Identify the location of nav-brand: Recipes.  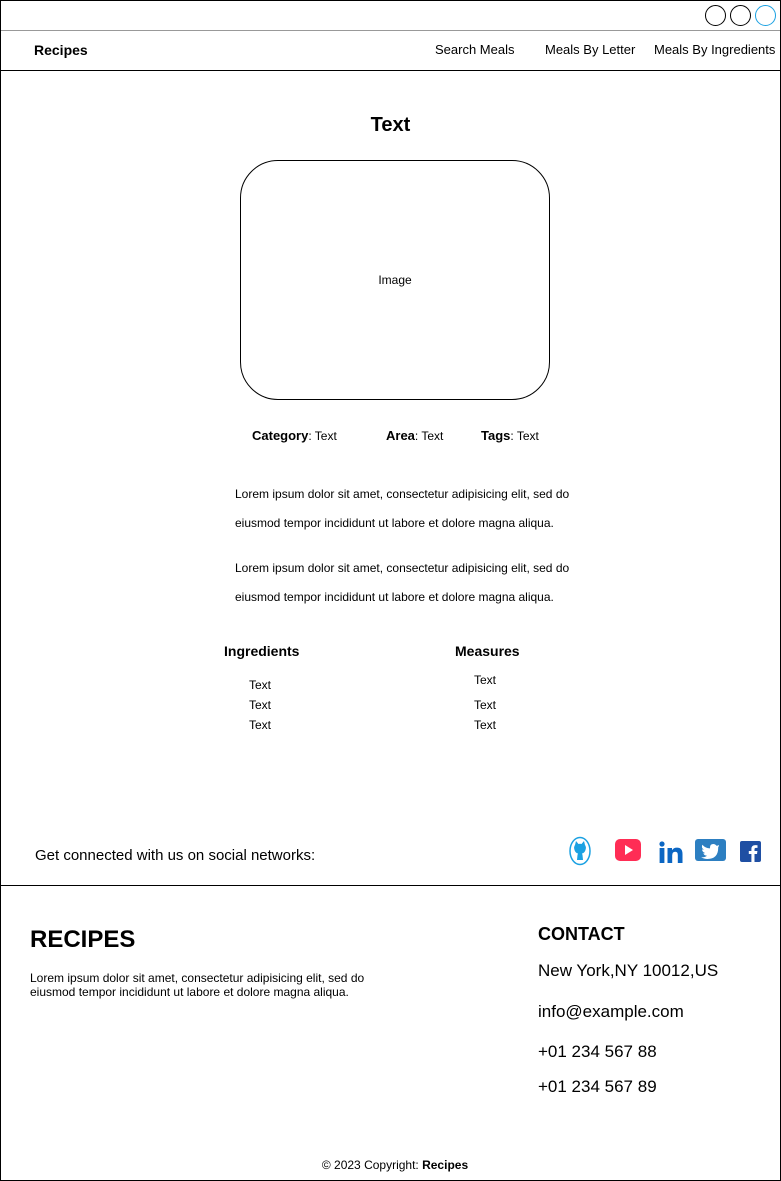
(61, 50).